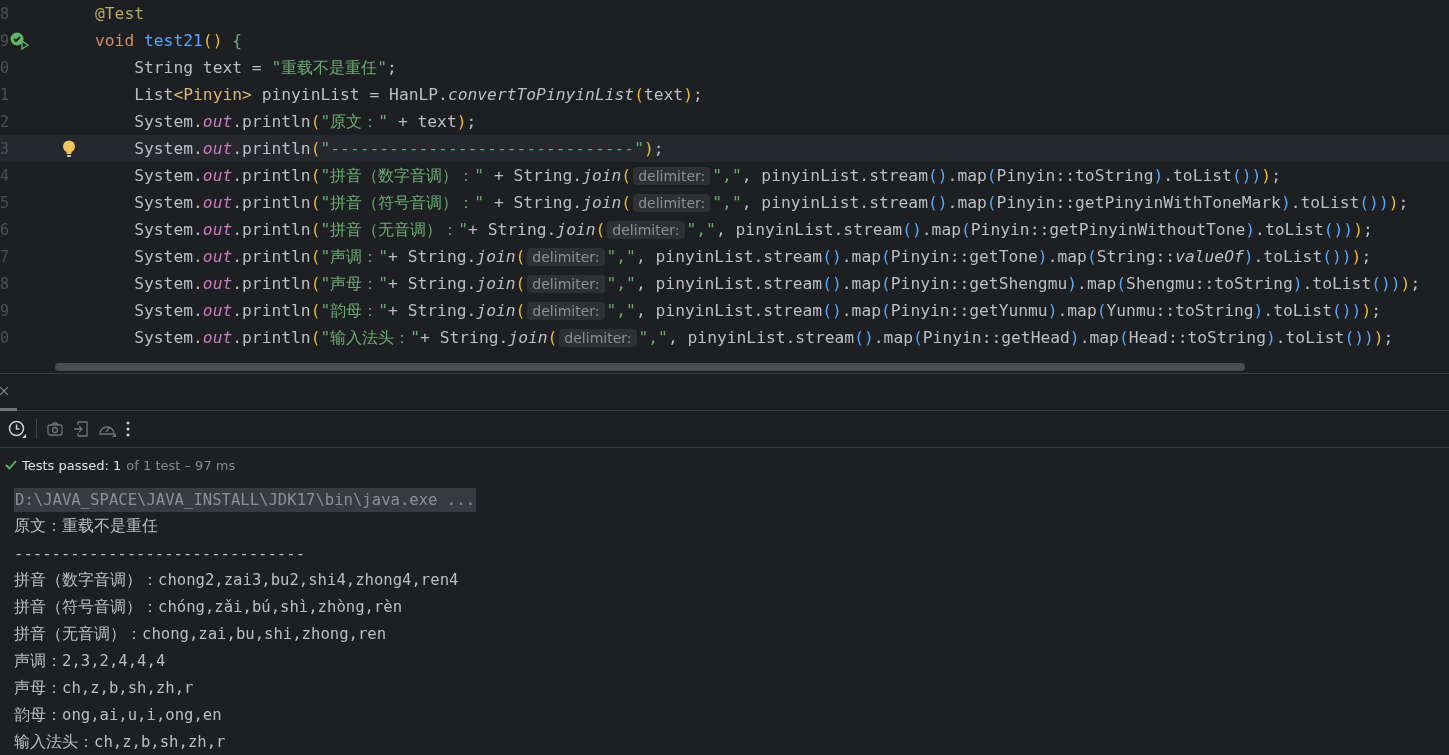 This screenshot has width=1449, height=755. What do you see at coordinates (208, 607) in the screenshot?
I see `console-line: 拼音（符号音调）：chóng,zǎi,bú,shì,zhòng,rèn` at bounding box center [208, 607].